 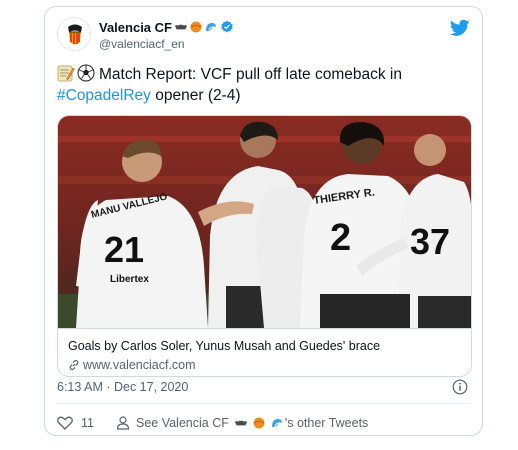 I want to click on tweet-header: Valencia CF @valenciacf_en, so click(x=263, y=37).